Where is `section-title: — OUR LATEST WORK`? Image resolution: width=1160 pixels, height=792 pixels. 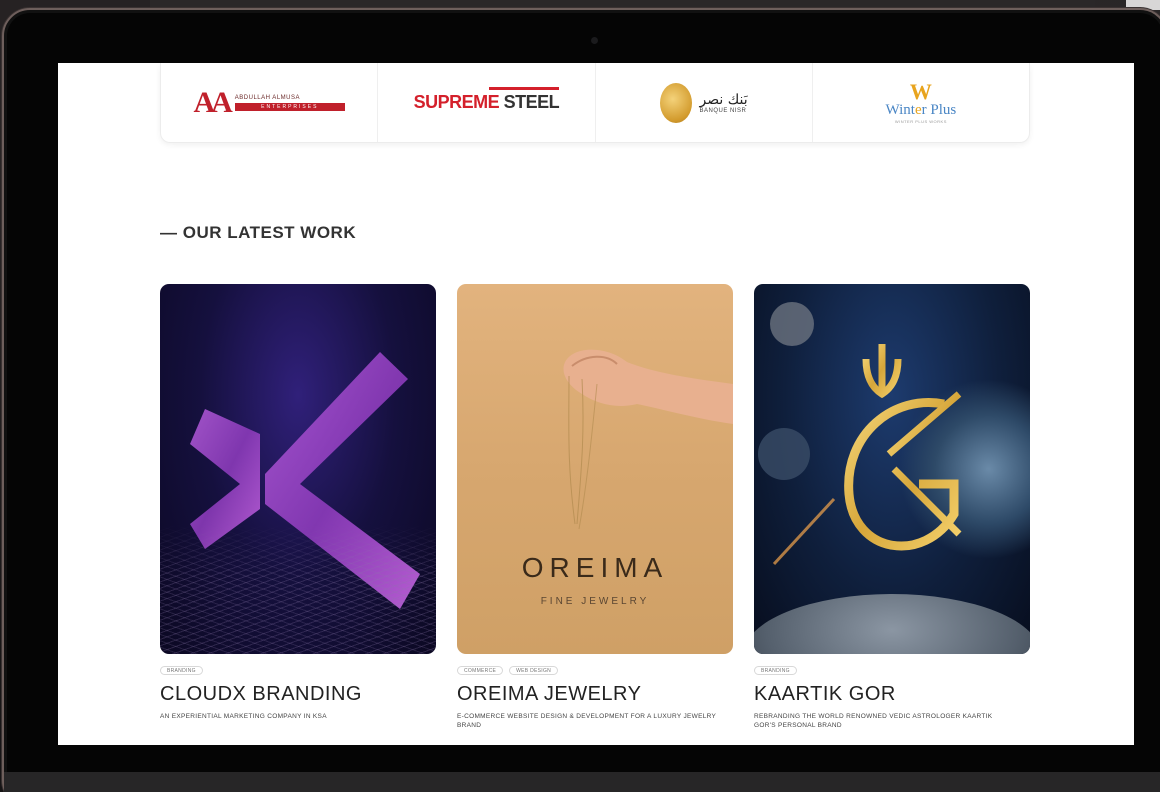
section-title: — OUR LATEST WORK is located at coordinates (258, 232).